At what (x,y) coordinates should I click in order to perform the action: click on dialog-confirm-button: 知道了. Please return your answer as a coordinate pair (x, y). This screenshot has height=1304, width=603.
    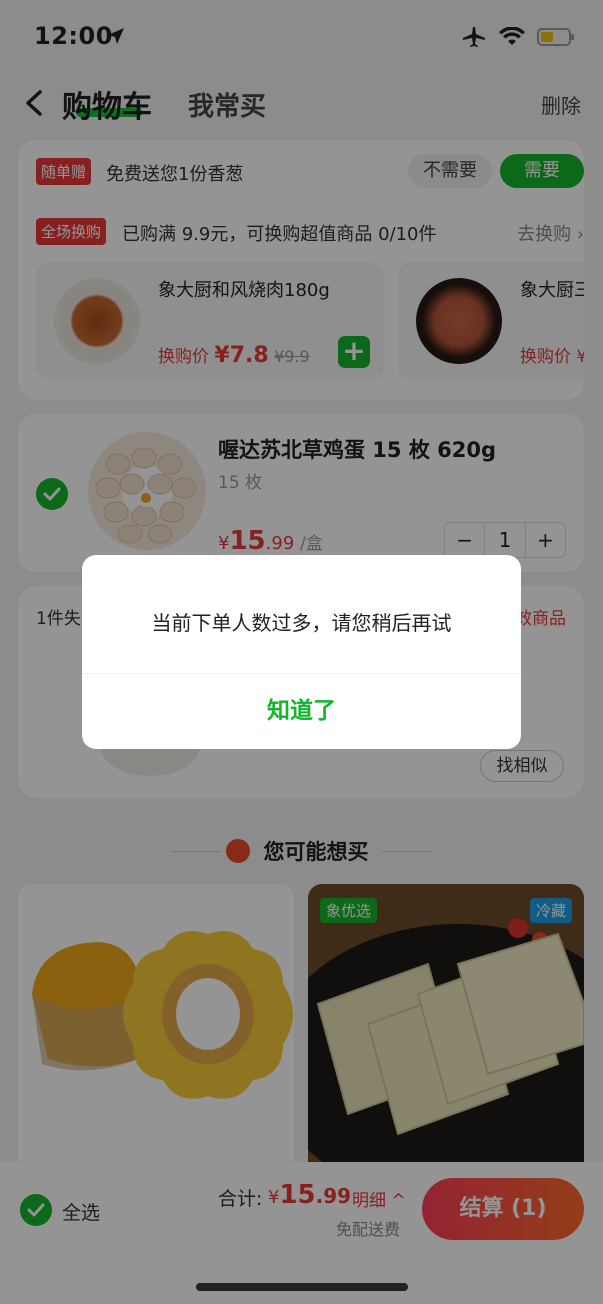
    Looking at the image, I should click on (301, 711).